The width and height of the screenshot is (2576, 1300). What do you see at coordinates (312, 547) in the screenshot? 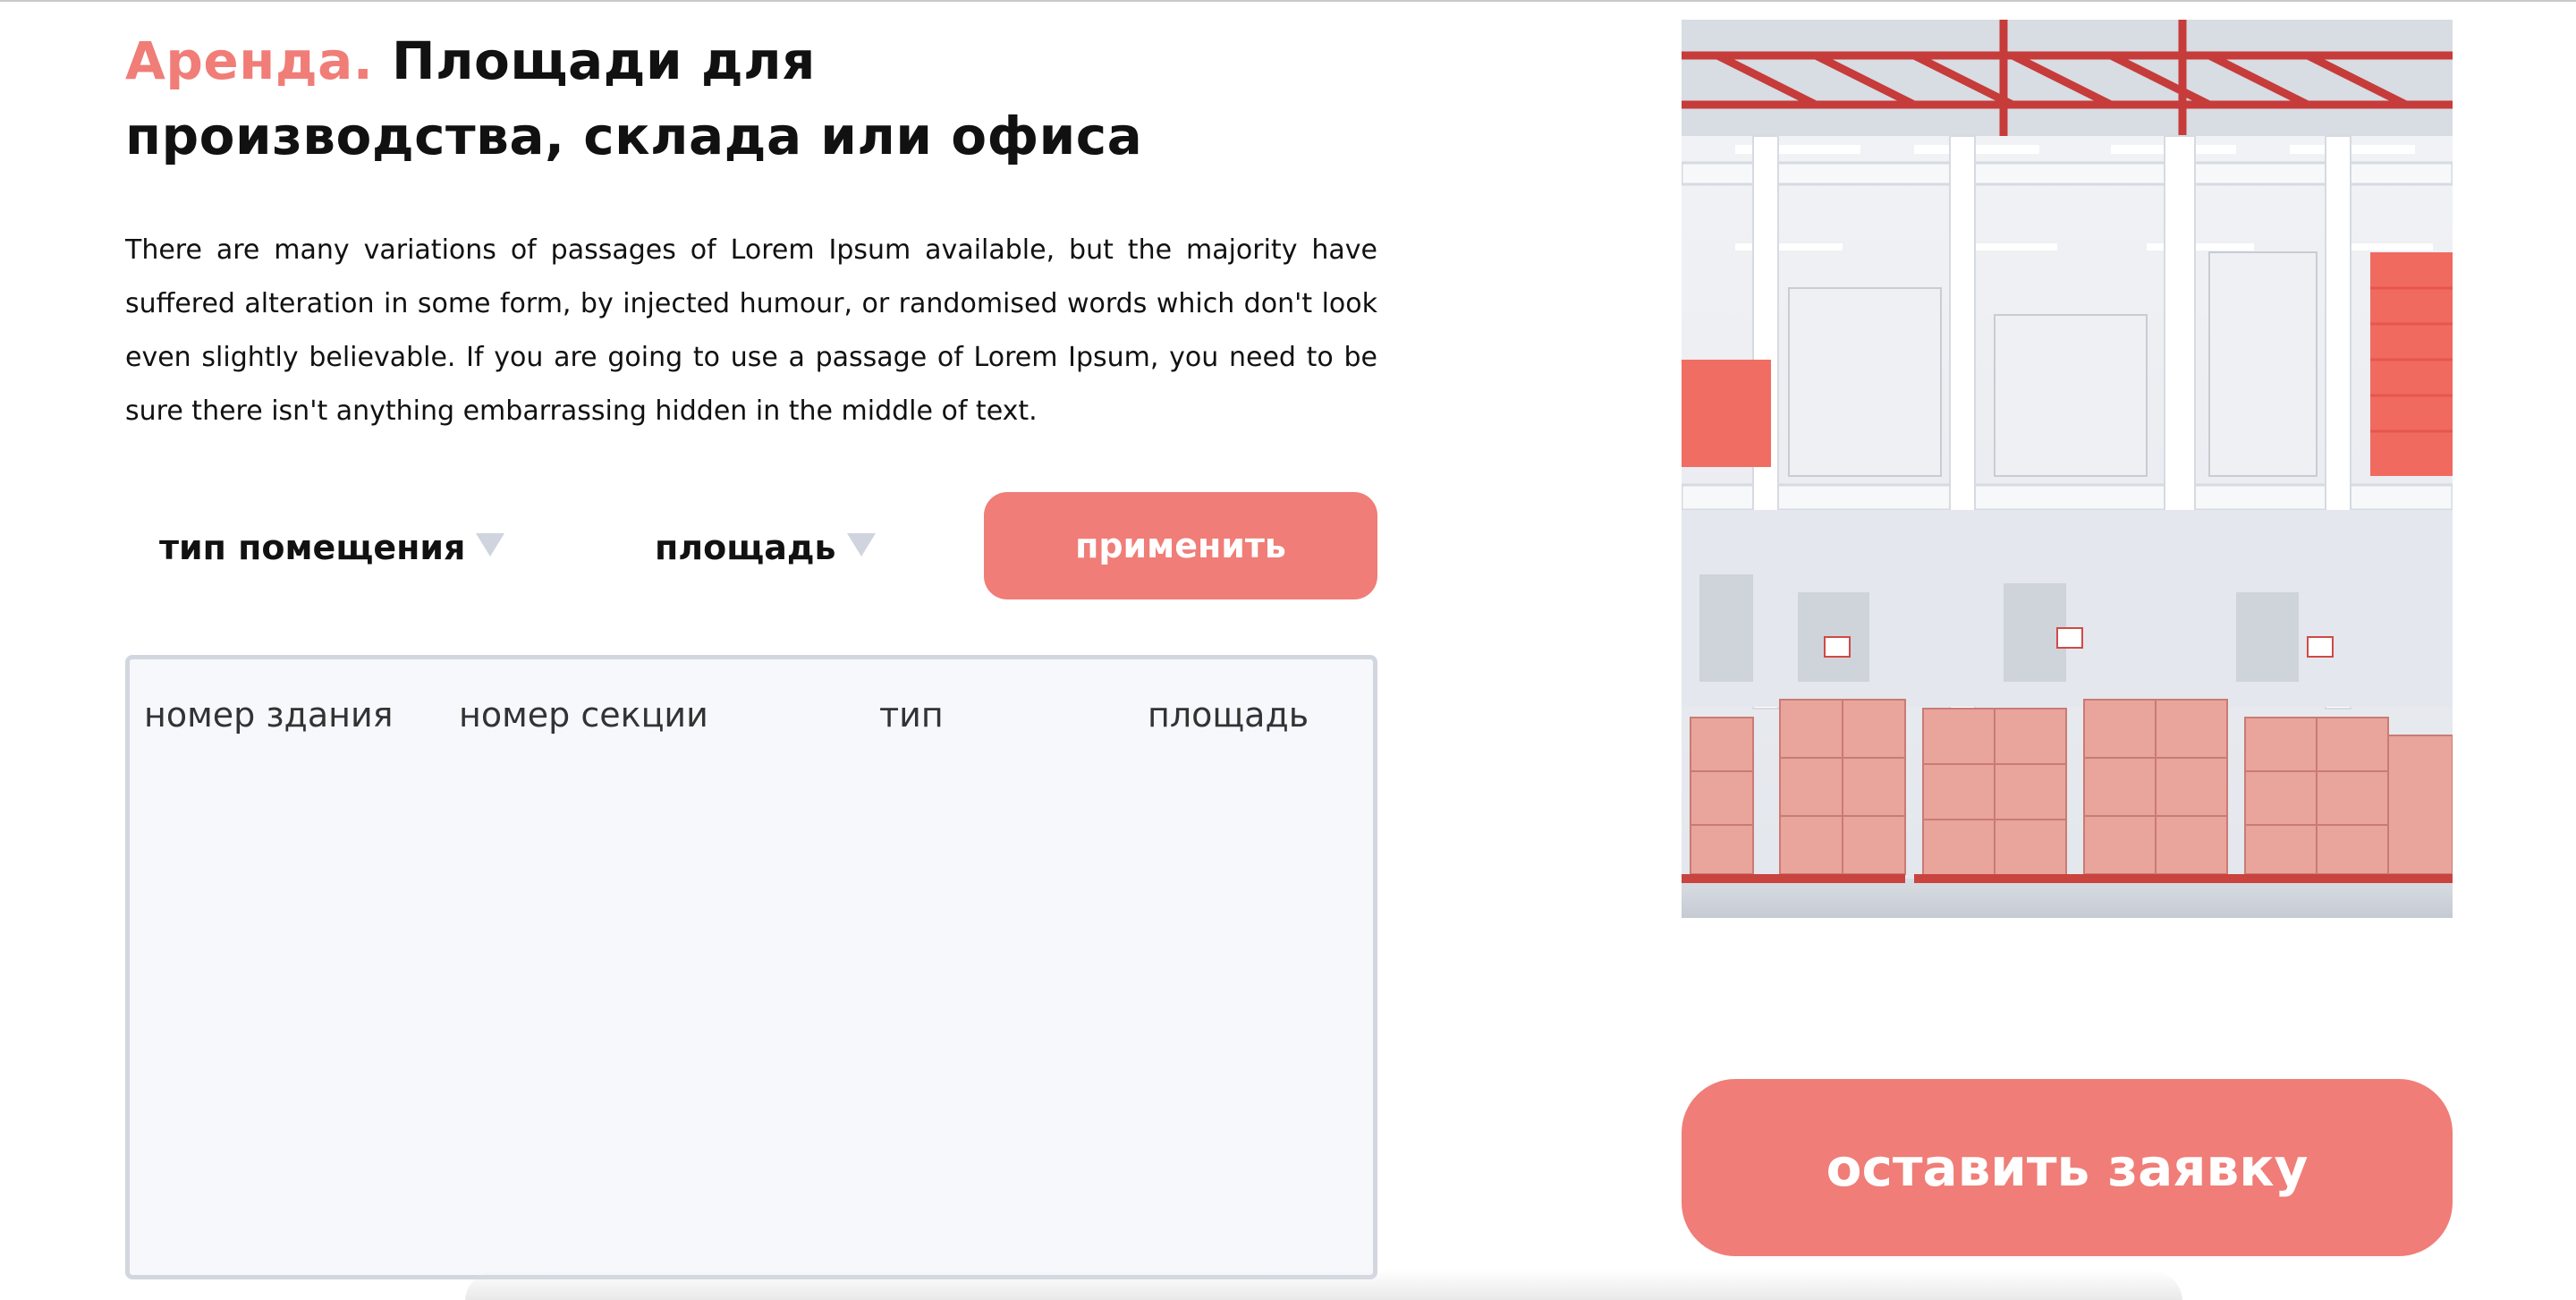
I see `filter-room-type-label: тип помещения` at bounding box center [312, 547].